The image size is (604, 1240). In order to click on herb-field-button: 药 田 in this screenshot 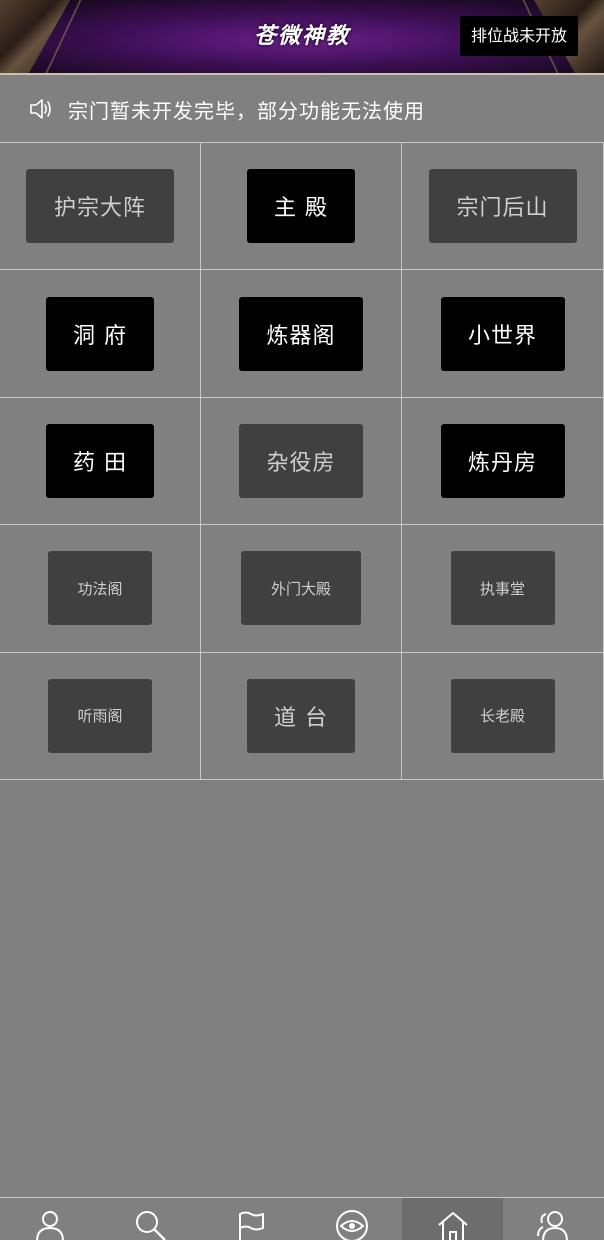, I will do `click(100, 460)`.